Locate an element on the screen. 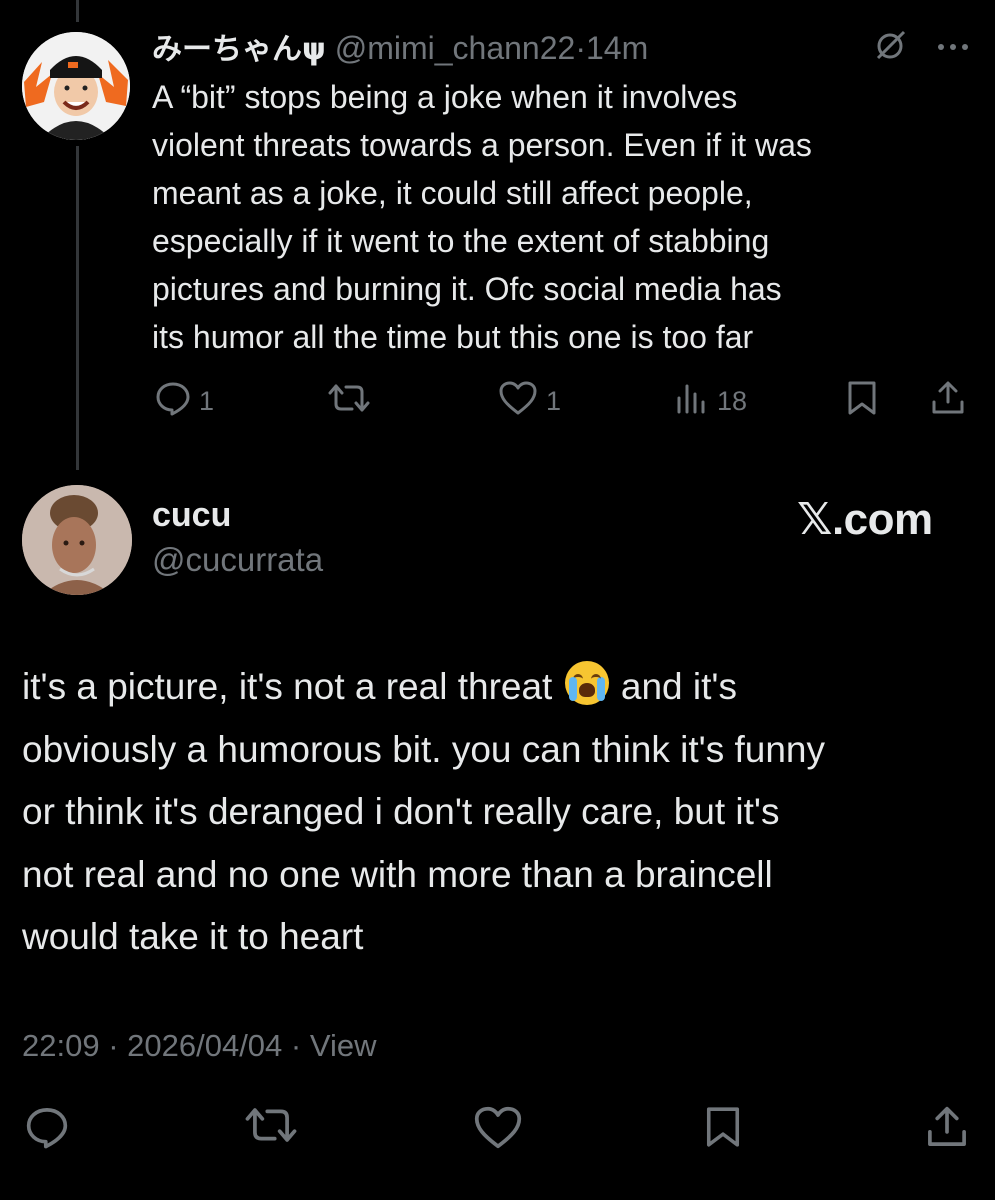  reply-count: 1 is located at coordinates (207, 400).